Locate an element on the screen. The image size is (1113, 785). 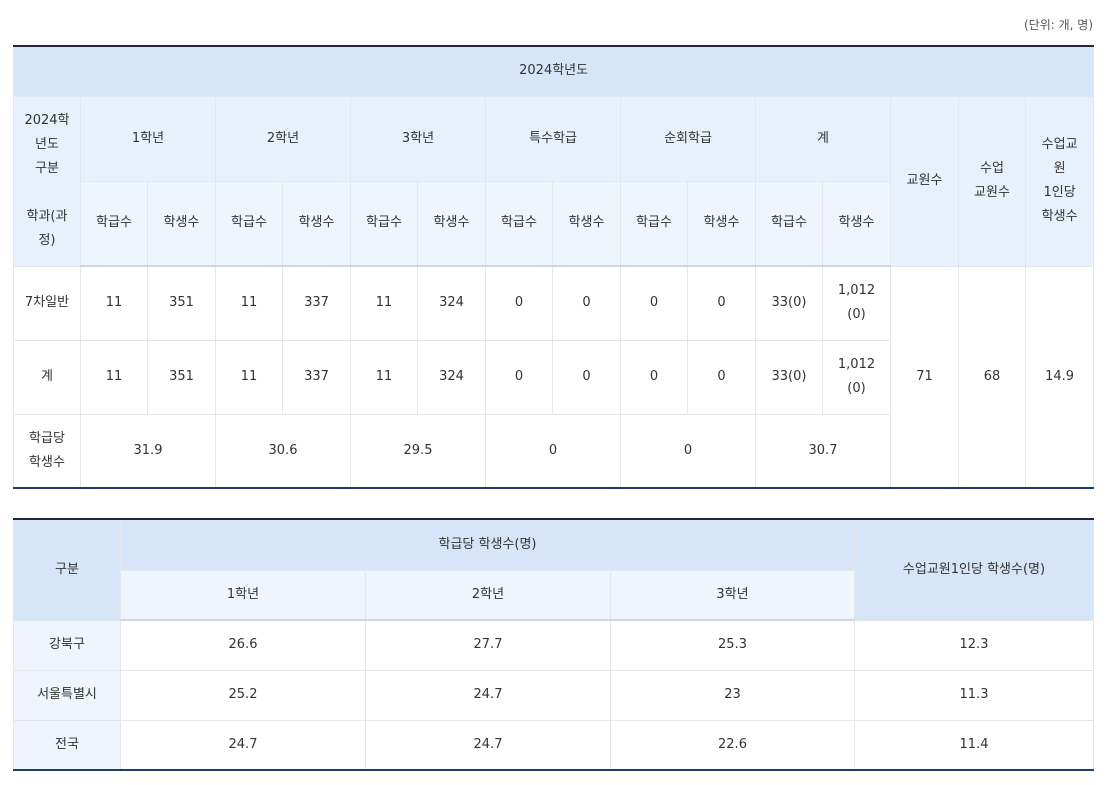
ratio-header: 수업교원1인당 학생수(명) is located at coordinates (974, 569).